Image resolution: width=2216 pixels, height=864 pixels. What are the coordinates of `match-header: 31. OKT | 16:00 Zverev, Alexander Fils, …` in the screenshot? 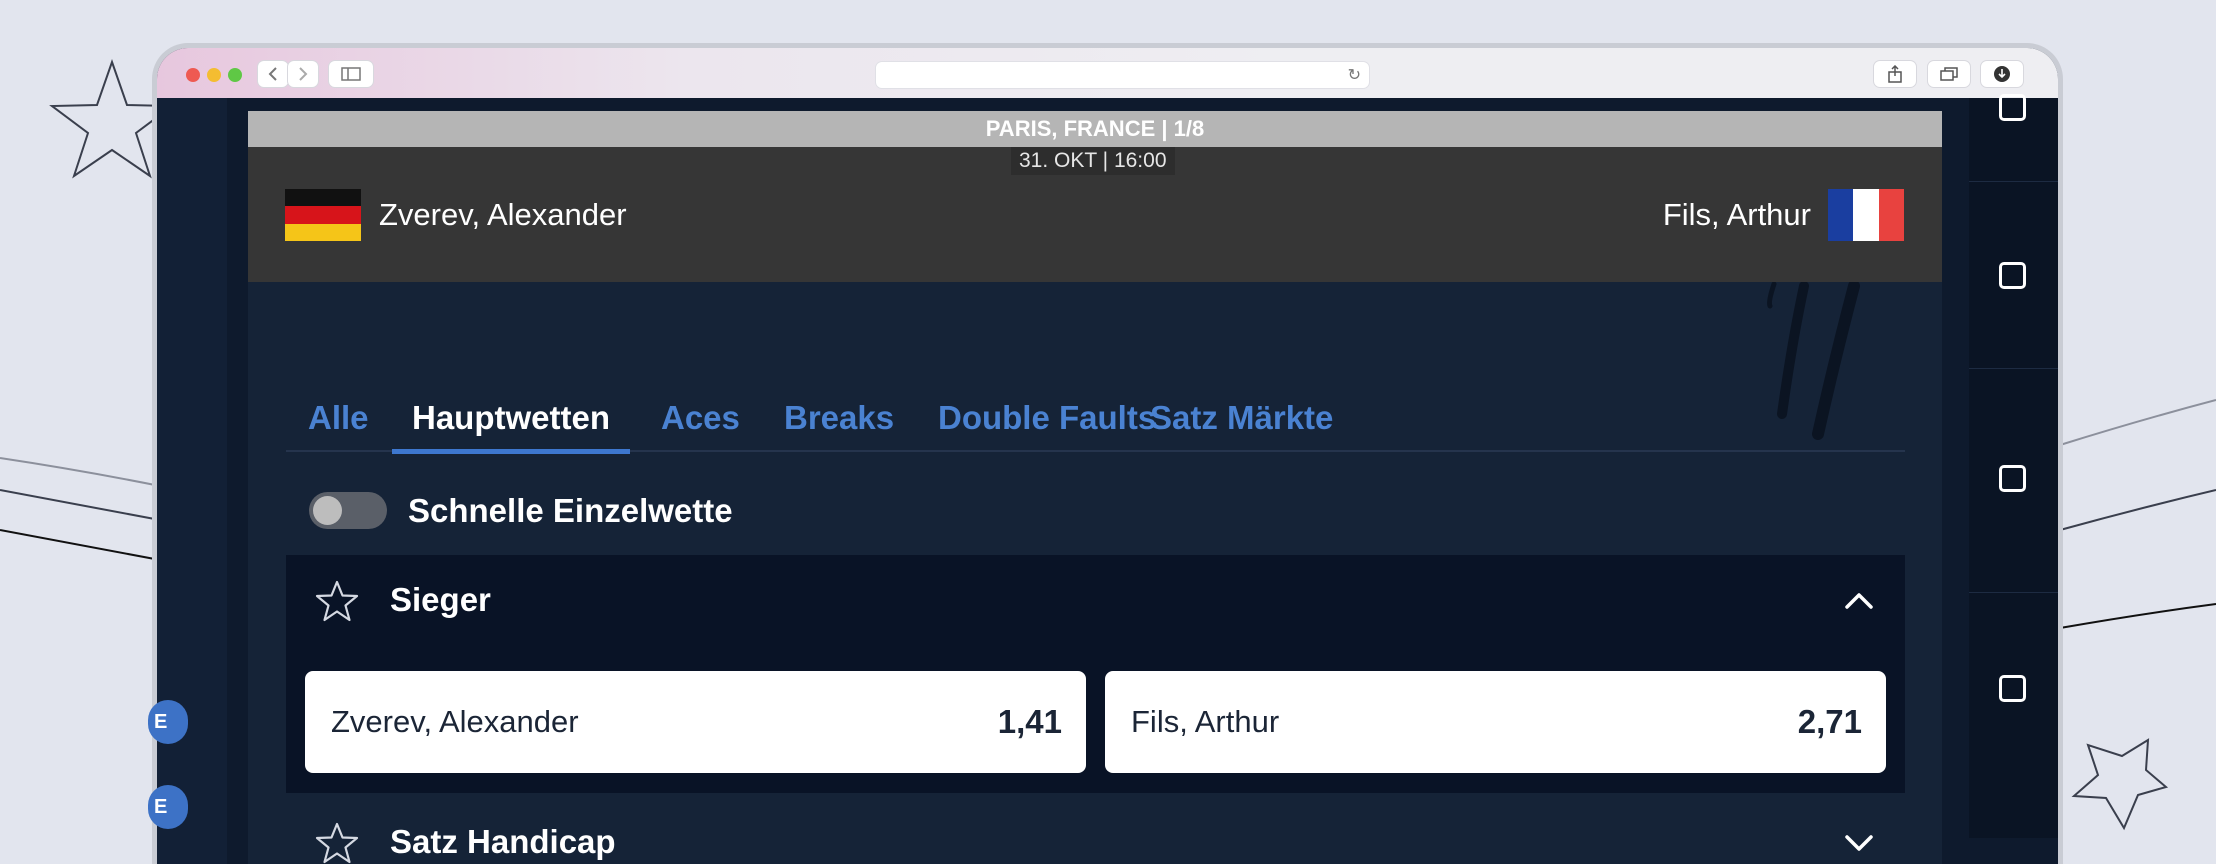 It's located at (1095, 214).